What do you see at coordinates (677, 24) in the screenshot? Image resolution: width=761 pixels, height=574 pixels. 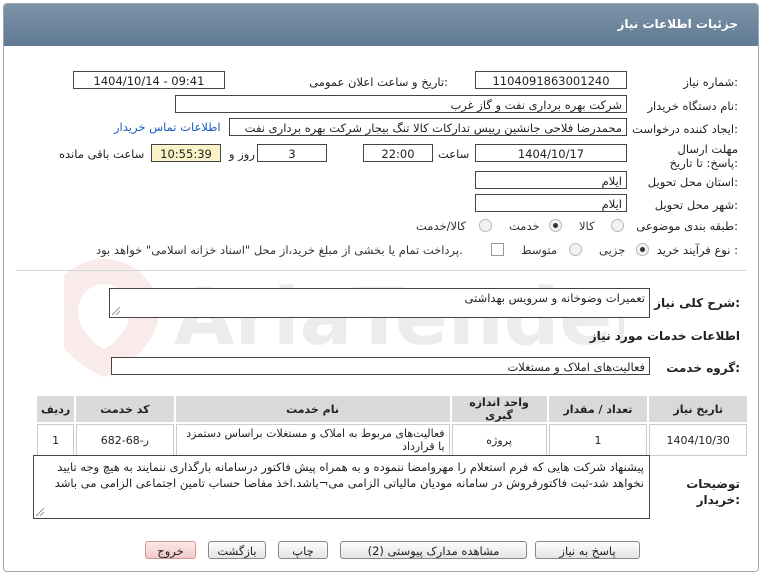 I see `page-title: جزئیات اطلاعات نیاز` at bounding box center [677, 24].